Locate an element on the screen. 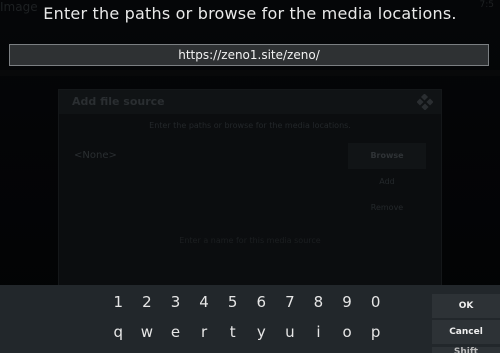 The height and width of the screenshot is (353, 500). key-p: p is located at coordinates (375, 332).